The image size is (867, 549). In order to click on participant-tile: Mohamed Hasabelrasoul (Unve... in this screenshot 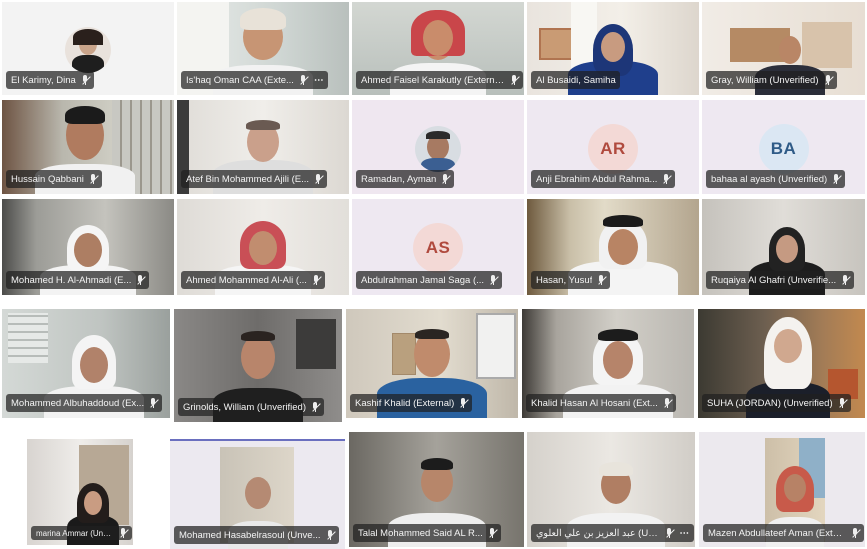, I will do `click(257, 494)`.